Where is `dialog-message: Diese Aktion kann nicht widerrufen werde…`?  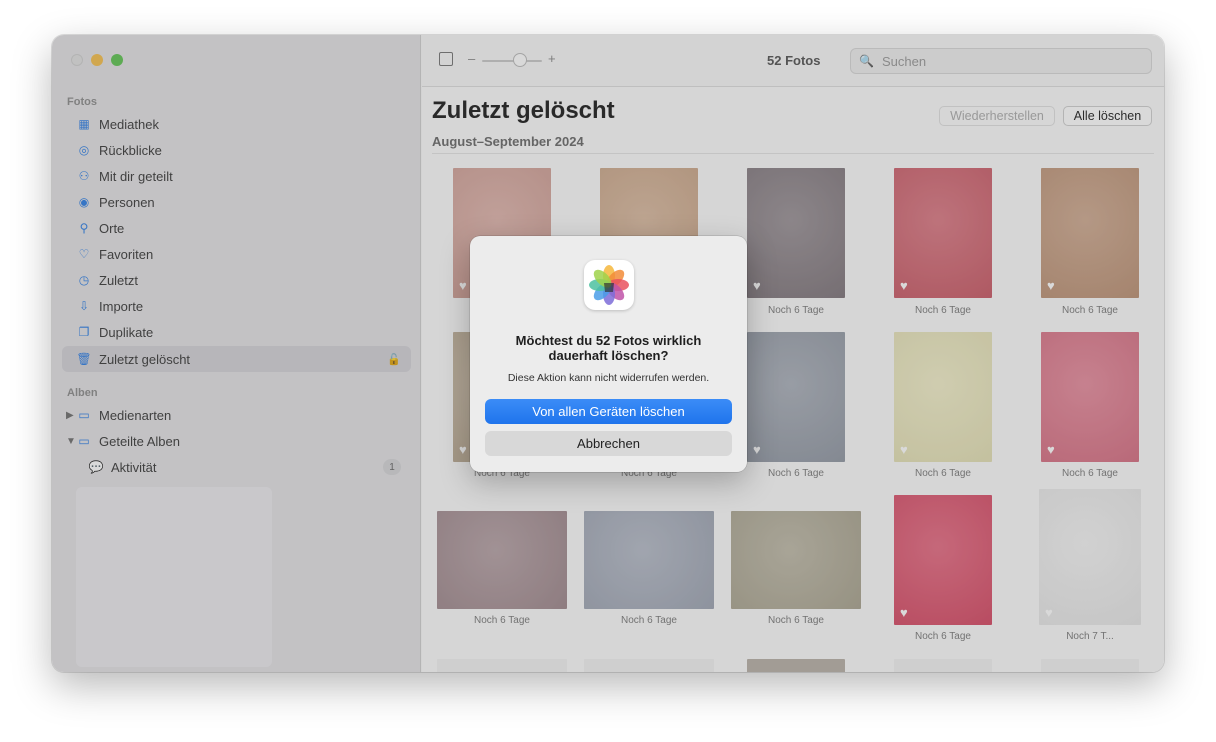
dialog-message: Diese Aktion kann nicht widerrufen werde… is located at coordinates (608, 378).